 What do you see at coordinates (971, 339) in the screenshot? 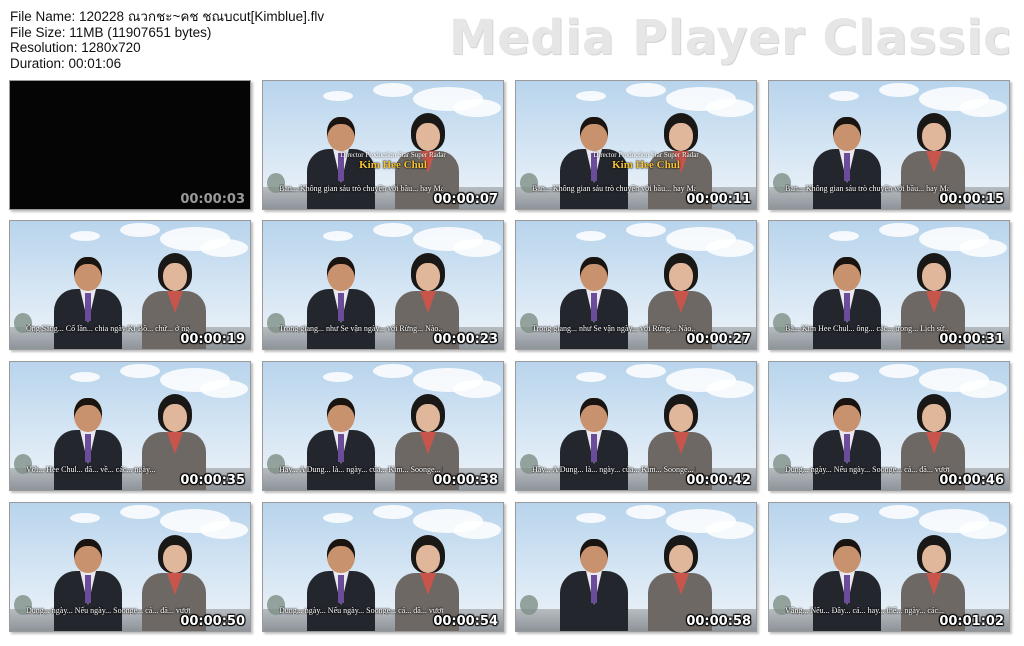
I see `timestamp: 00:00:31` at bounding box center [971, 339].